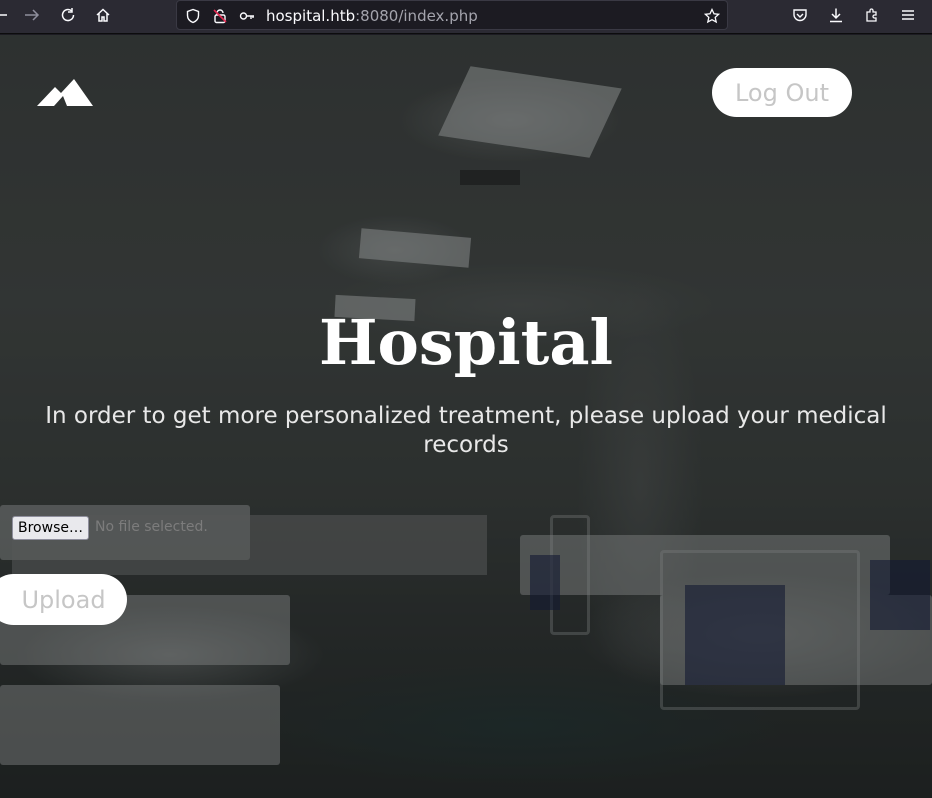 The image size is (932, 798). What do you see at coordinates (151, 527) in the screenshot?
I see `file-status-text: No file selected.` at bounding box center [151, 527].